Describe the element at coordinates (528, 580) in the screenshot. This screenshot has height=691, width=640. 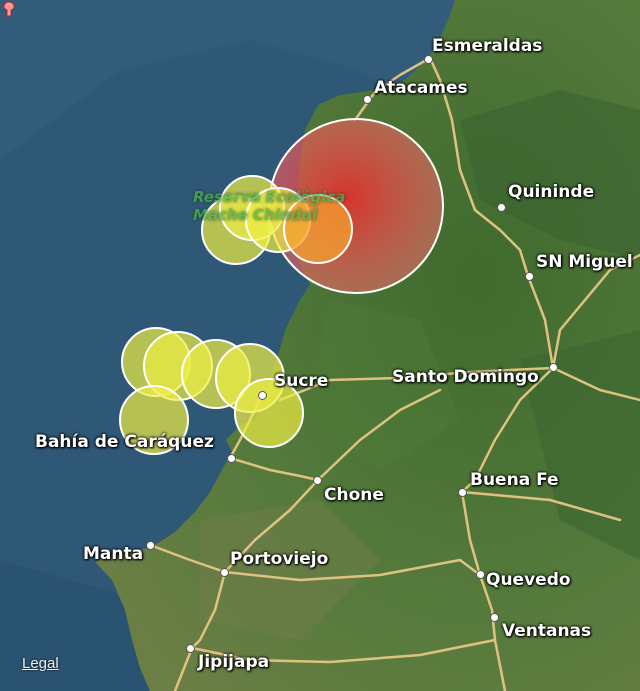
I see `city-label-quevedo: Quevedo` at that location.